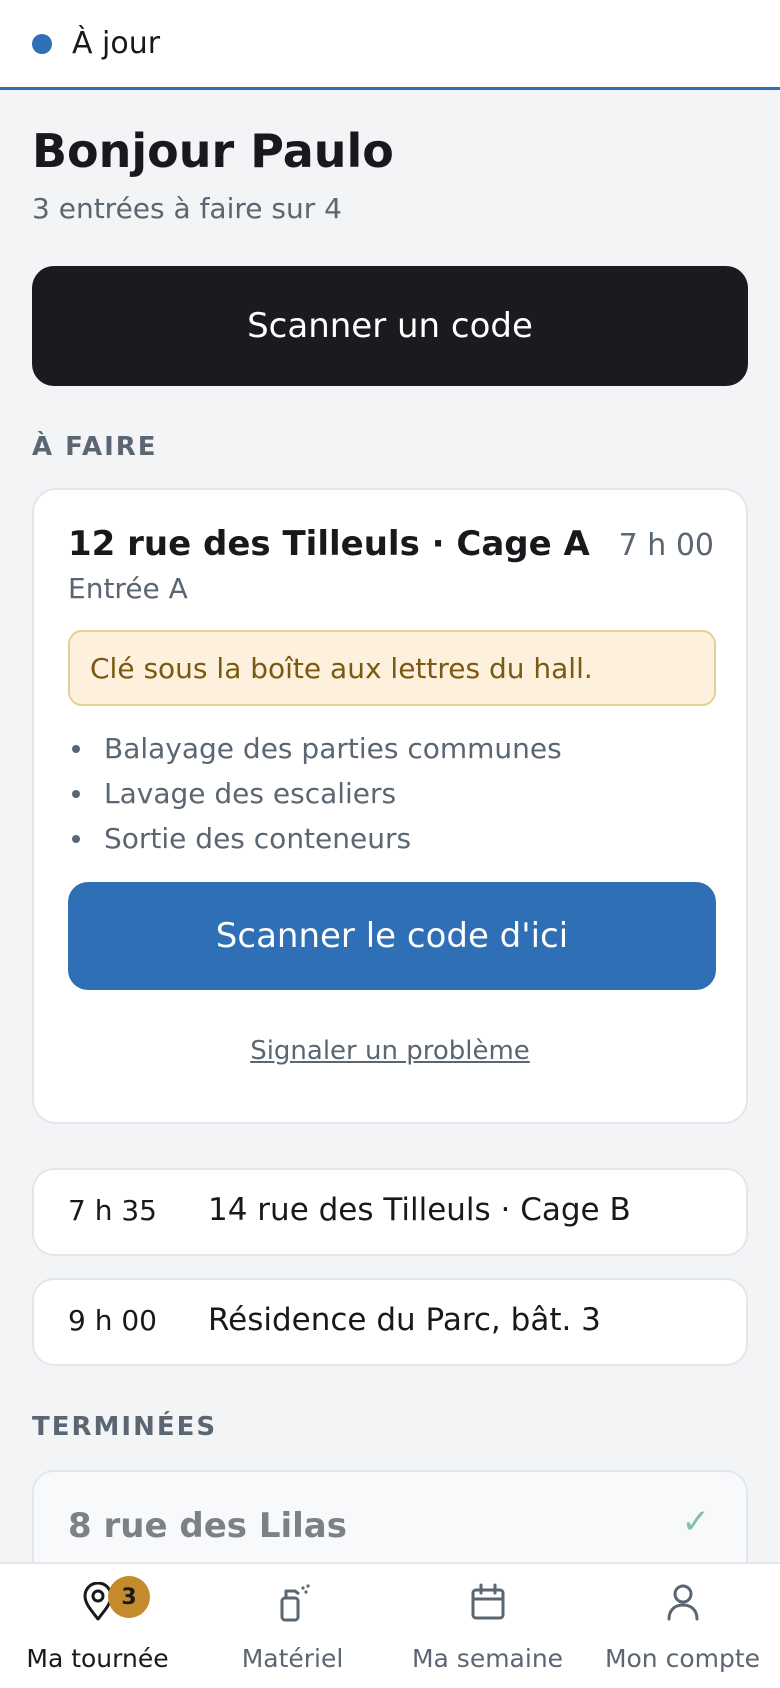 The image size is (780, 1688). I want to click on section-title-todo: À FAIRE, so click(95, 447).